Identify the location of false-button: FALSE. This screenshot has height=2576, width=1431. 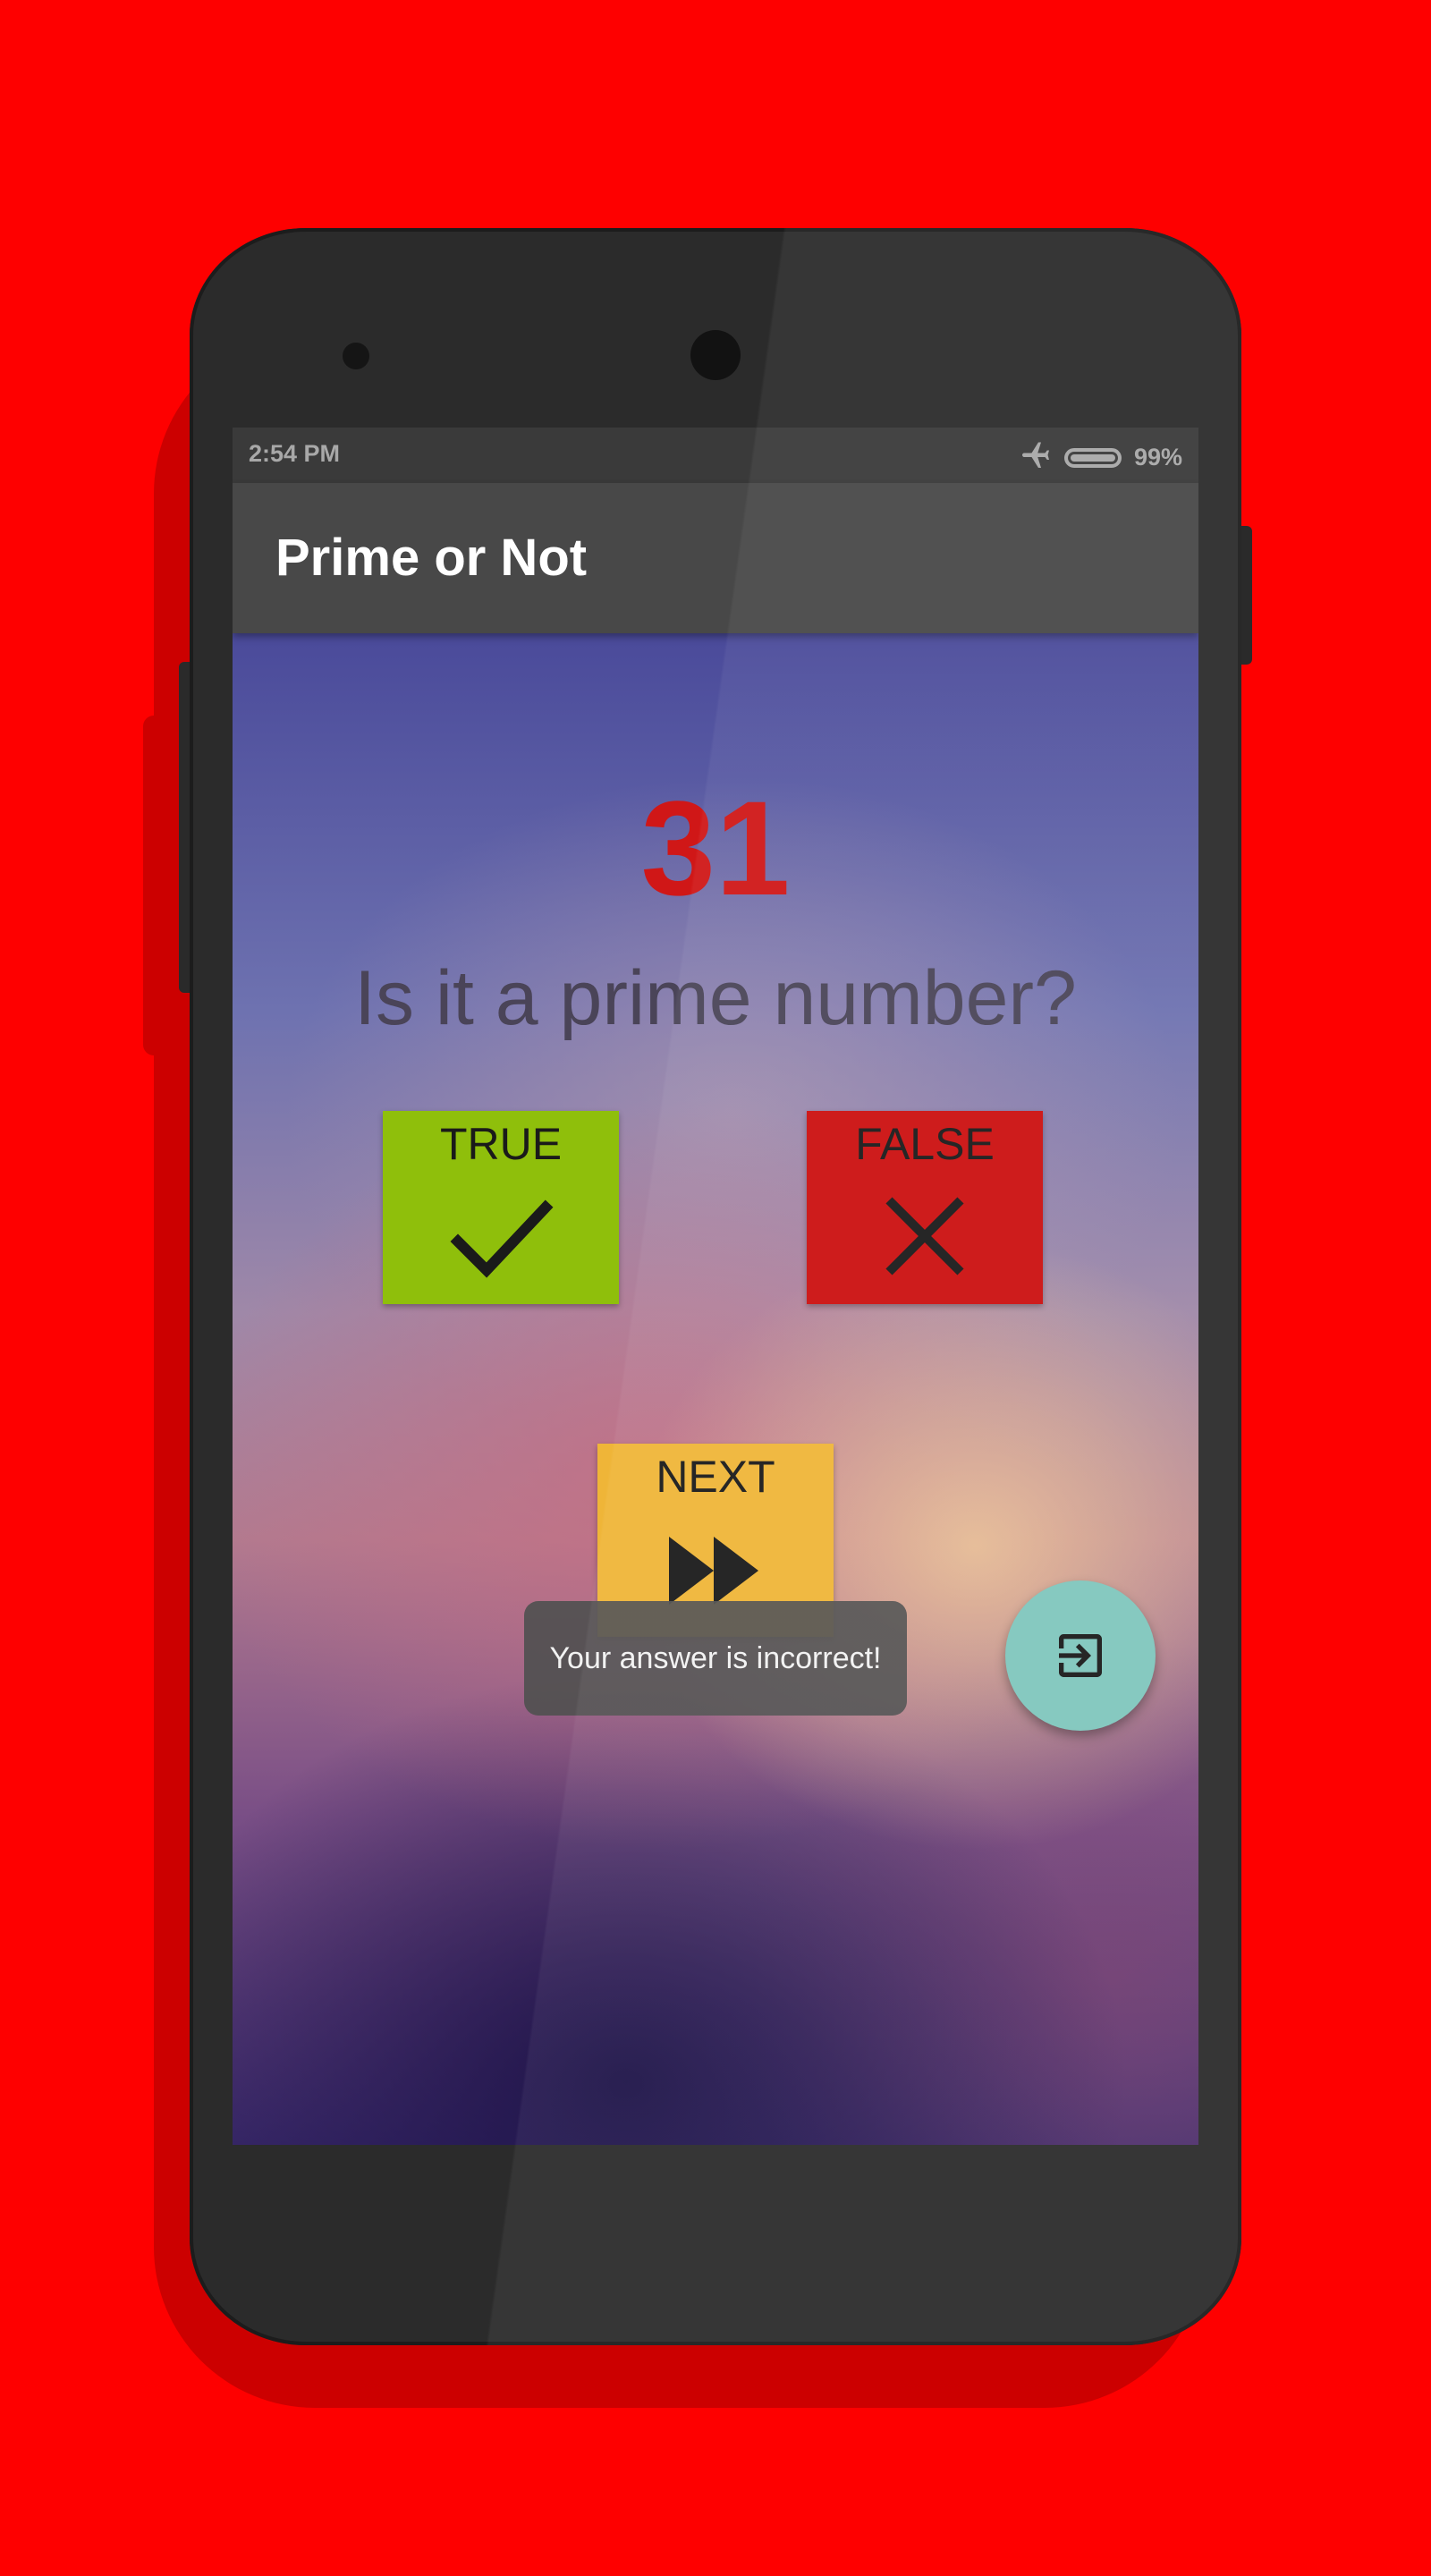
(925, 1207).